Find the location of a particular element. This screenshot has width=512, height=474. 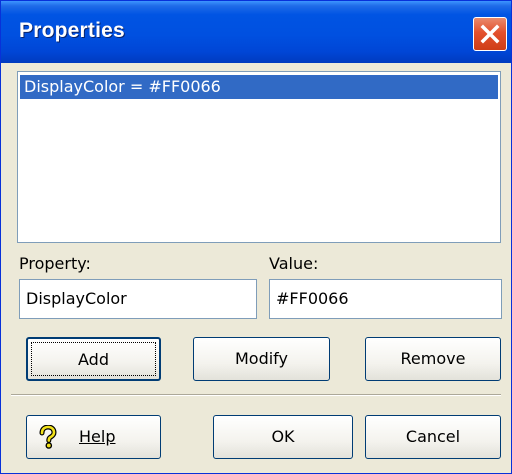

remove-button-label: Remove is located at coordinates (433, 358).